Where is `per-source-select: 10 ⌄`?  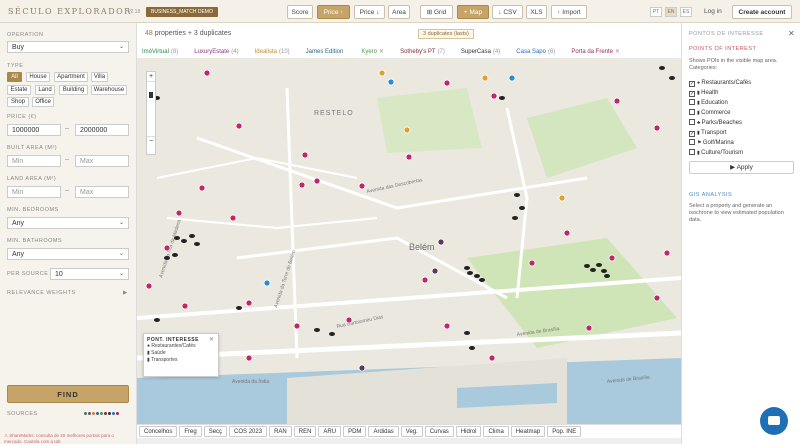
per-source-select: 10 ⌄ is located at coordinates (89, 274).